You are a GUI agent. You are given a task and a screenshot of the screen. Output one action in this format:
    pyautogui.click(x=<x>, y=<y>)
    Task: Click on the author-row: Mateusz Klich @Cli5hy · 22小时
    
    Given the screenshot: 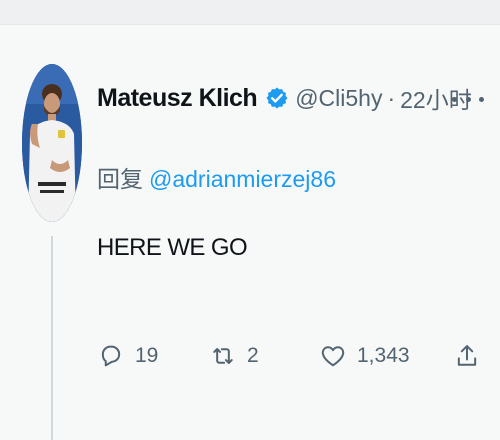 What is the action you would take?
    pyautogui.click(x=284, y=98)
    